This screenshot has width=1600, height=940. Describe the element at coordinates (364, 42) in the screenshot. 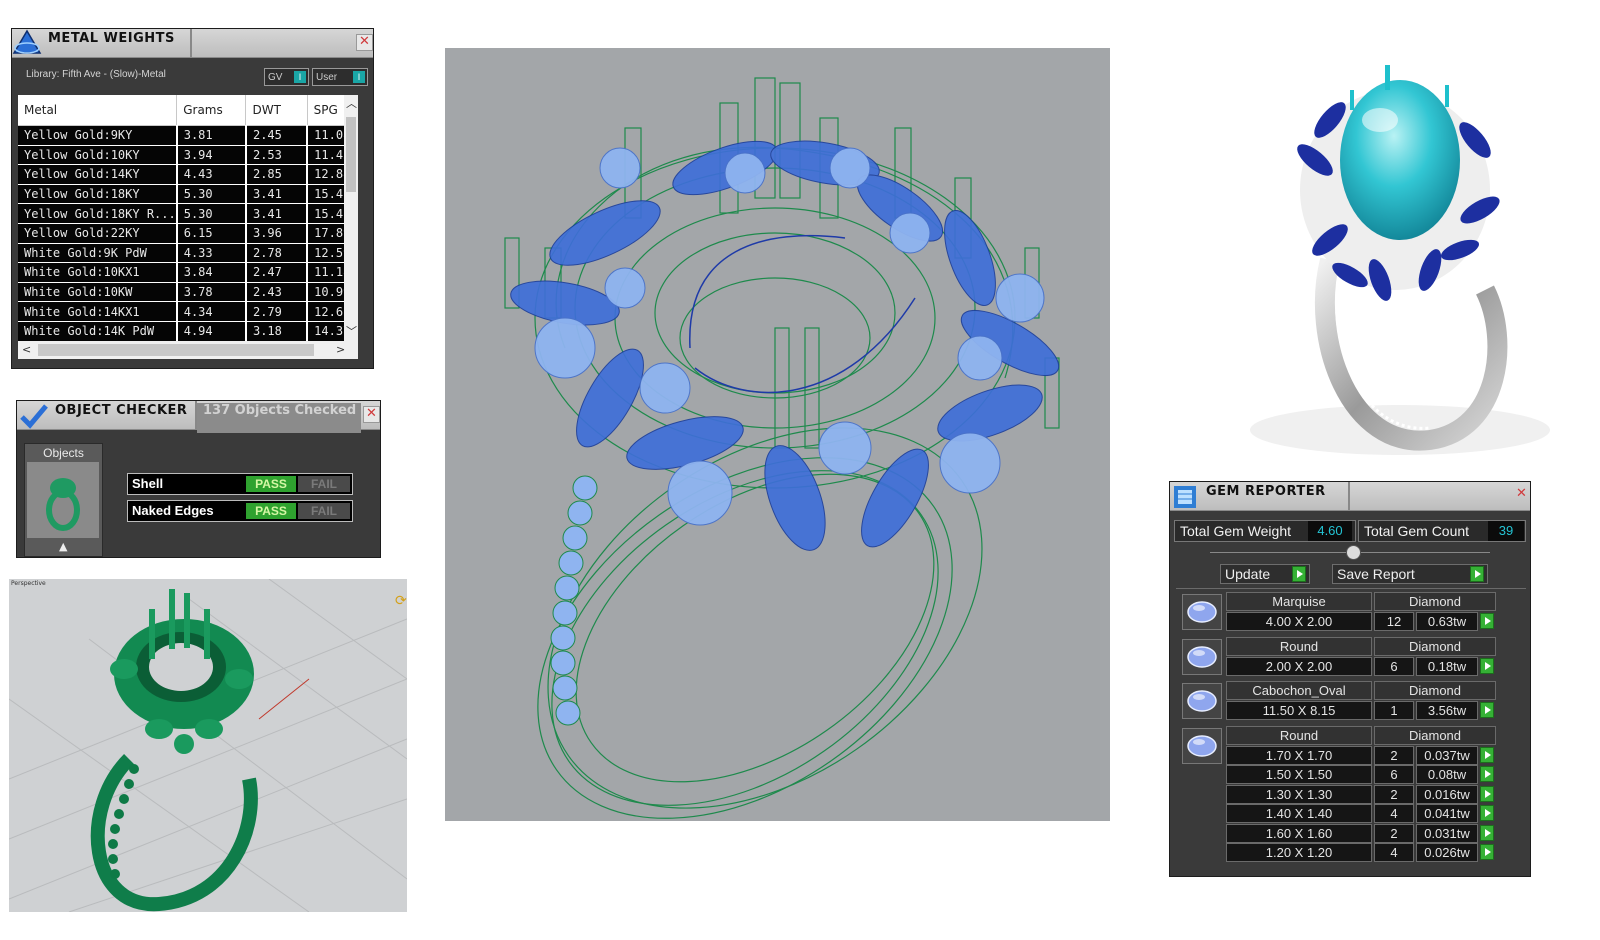

I see `metal-weights-close-icon: ✕` at that location.